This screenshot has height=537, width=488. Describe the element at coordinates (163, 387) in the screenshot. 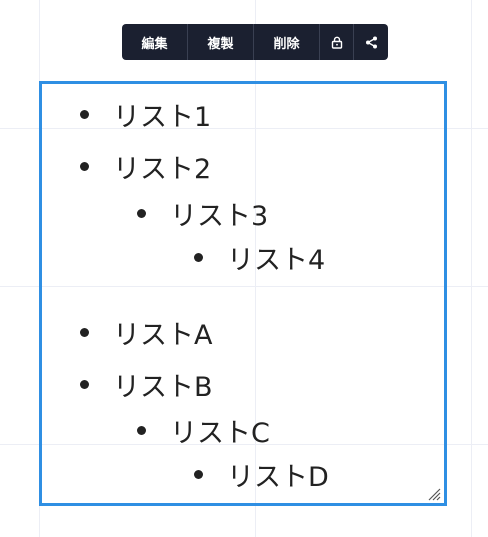

I see `list-item-label: リストB` at that location.